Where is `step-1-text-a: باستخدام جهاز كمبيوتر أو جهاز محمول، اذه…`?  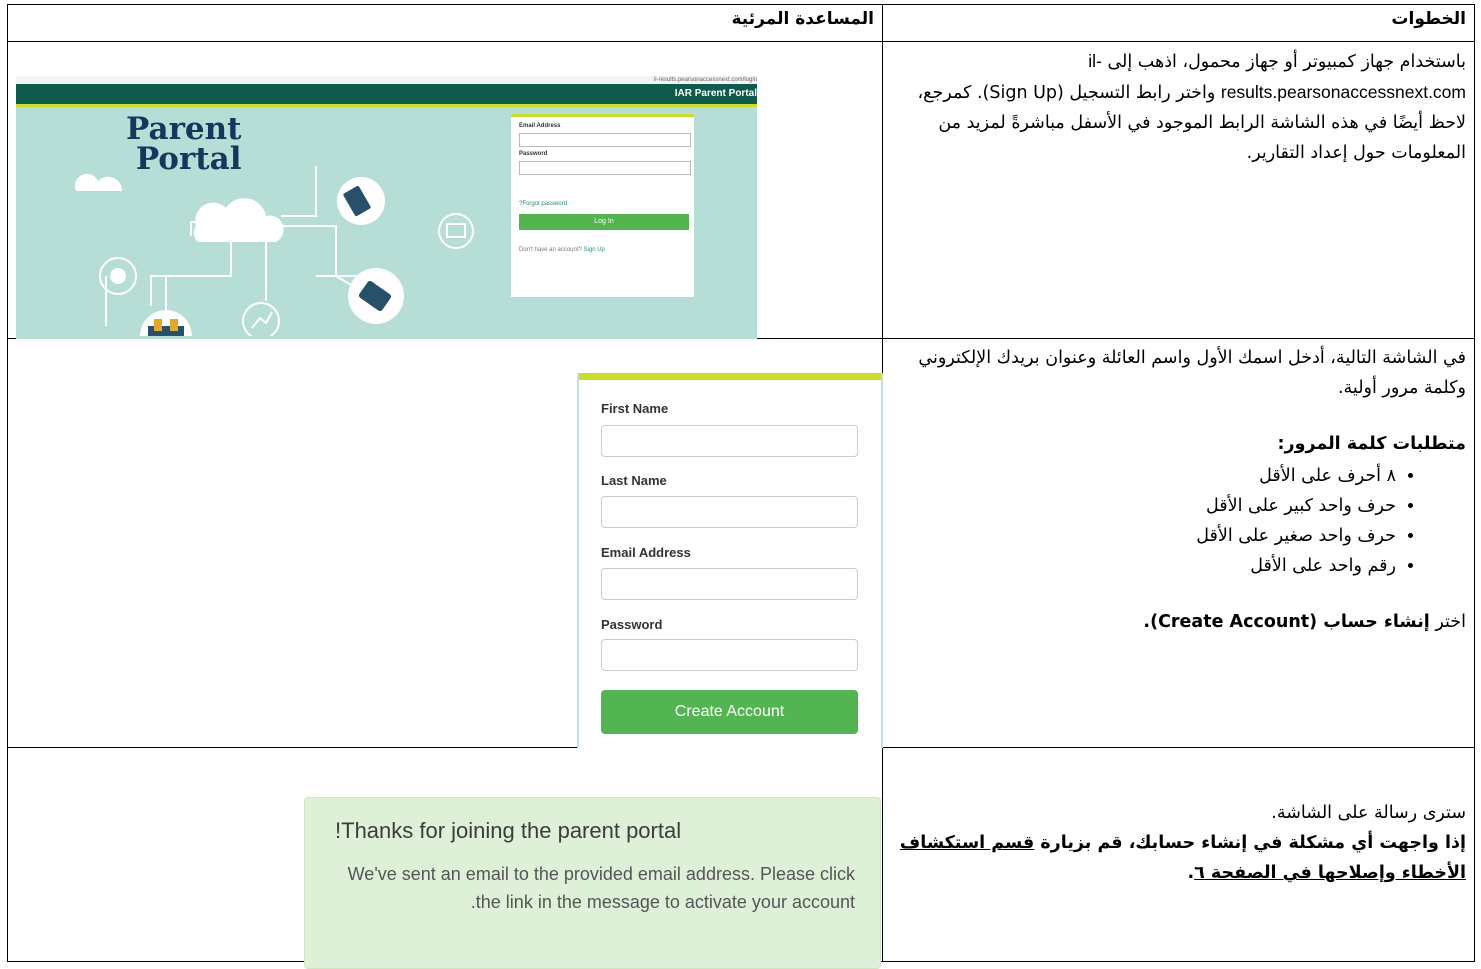 step-1-text-a: باستخدام جهاز كمبيوتر أو جهاز محمول، اذه… is located at coordinates (1283, 62).